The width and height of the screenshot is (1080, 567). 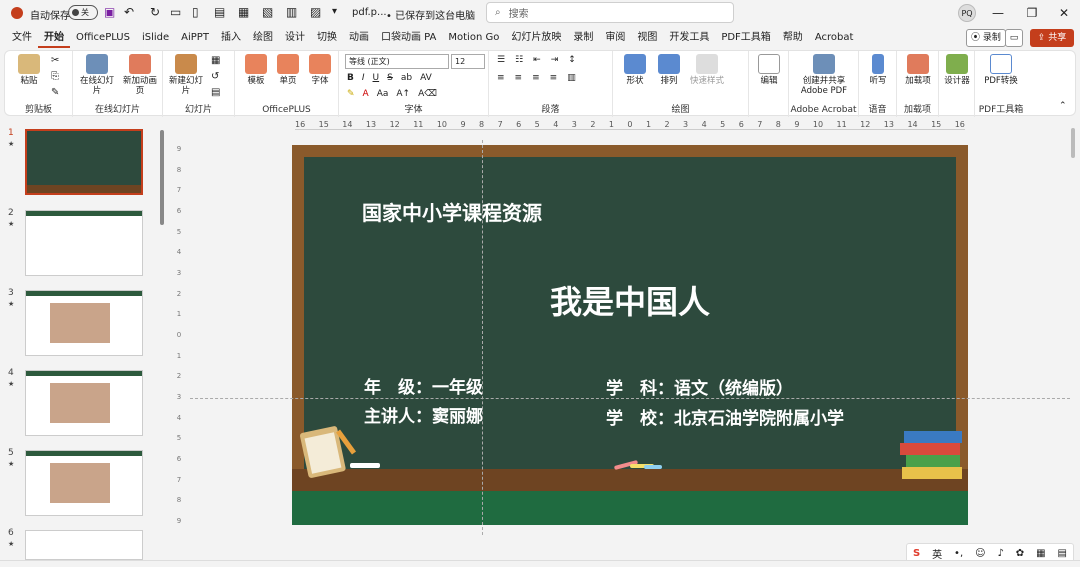 What do you see at coordinates (980, 553) in the screenshot?
I see `emoji-icon: ☺` at bounding box center [980, 553].